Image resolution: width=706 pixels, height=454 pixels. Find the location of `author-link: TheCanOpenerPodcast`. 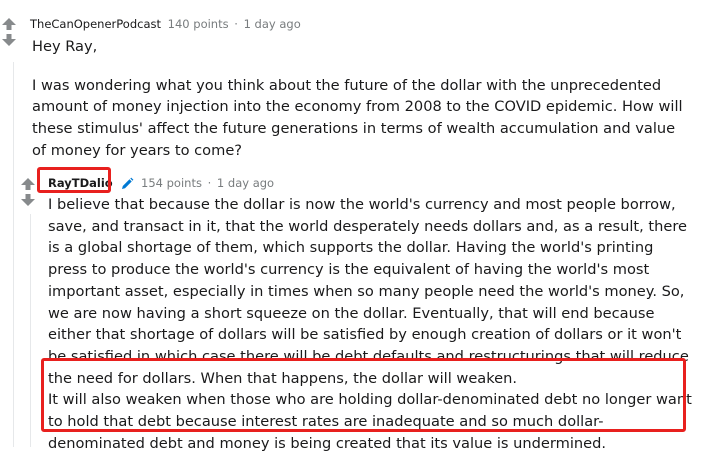

author-link: TheCanOpenerPodcast is located at coordinates (95, 24).